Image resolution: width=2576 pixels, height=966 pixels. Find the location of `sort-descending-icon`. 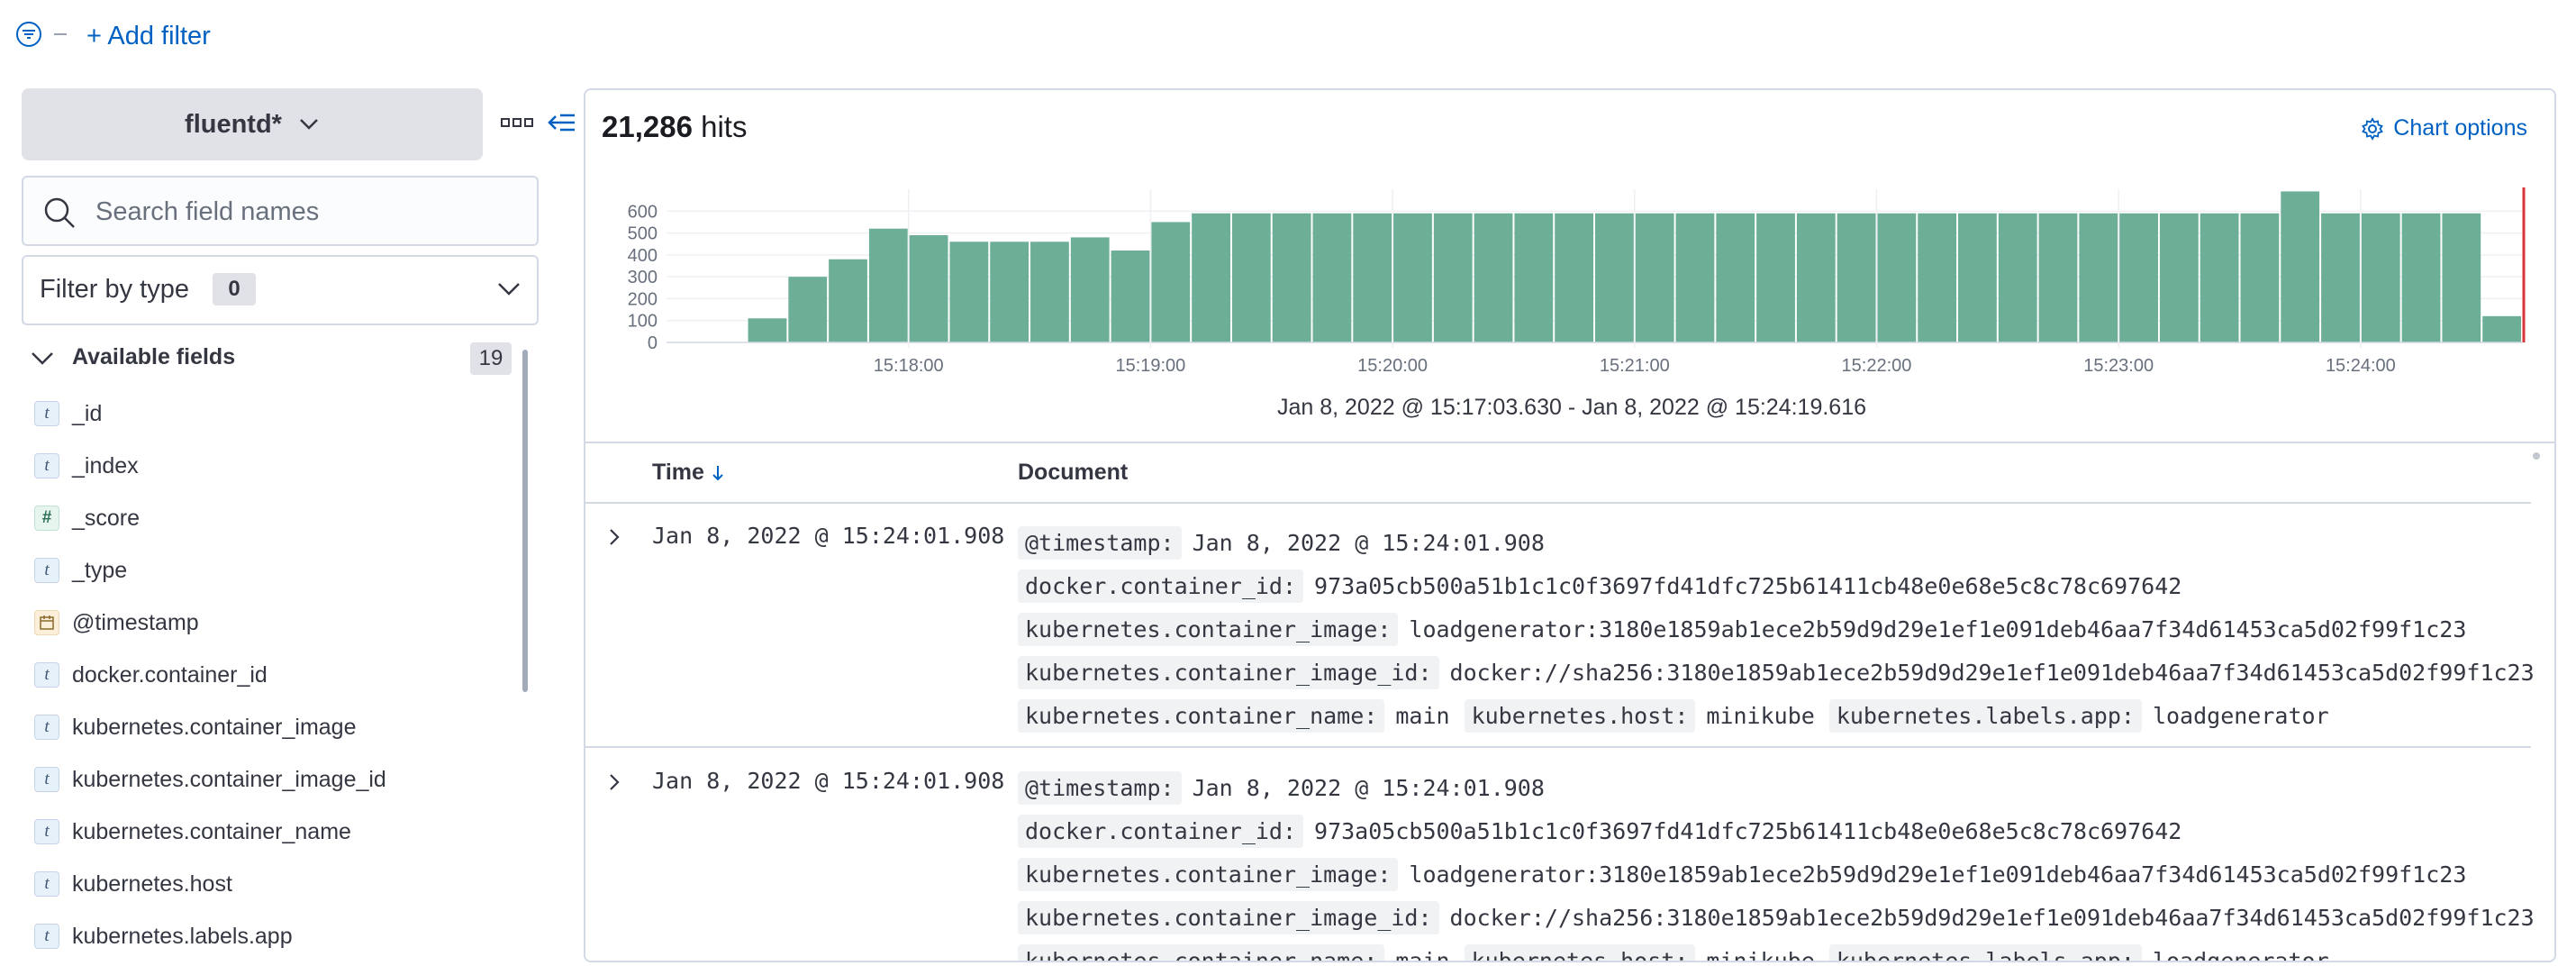

sort-descending-icon is located at coordinates (718, 473).